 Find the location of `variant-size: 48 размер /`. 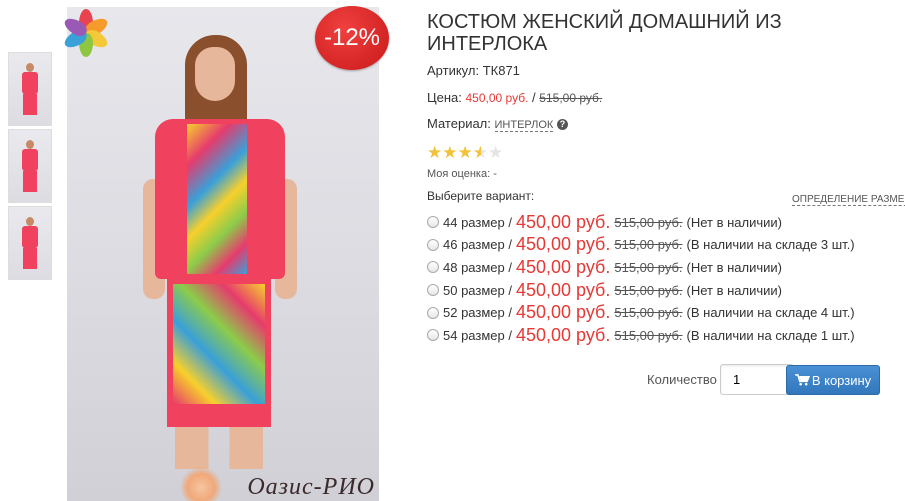

variant-size: 48 размер / is located at coordinates (477, 267).